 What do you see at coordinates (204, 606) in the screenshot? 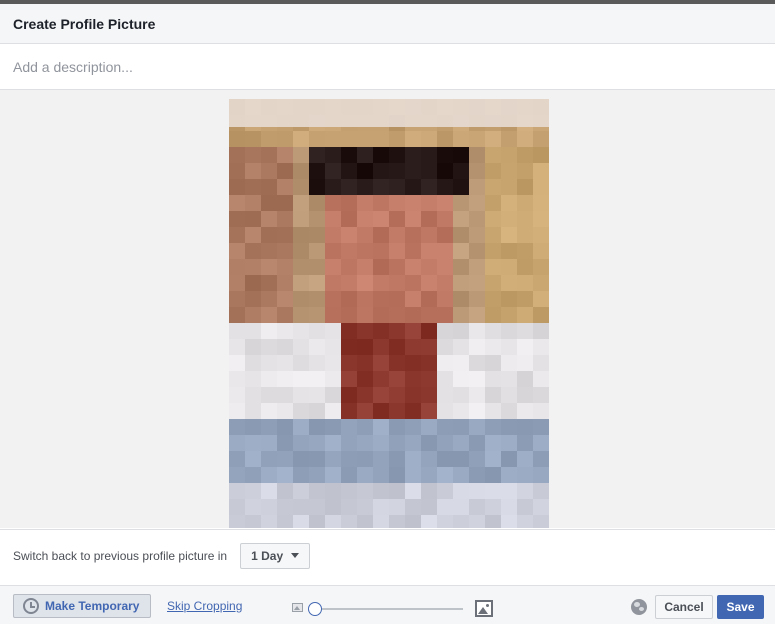
I see `skip-cropping-link: Skip Cropping` at bounding box center [204, 606].